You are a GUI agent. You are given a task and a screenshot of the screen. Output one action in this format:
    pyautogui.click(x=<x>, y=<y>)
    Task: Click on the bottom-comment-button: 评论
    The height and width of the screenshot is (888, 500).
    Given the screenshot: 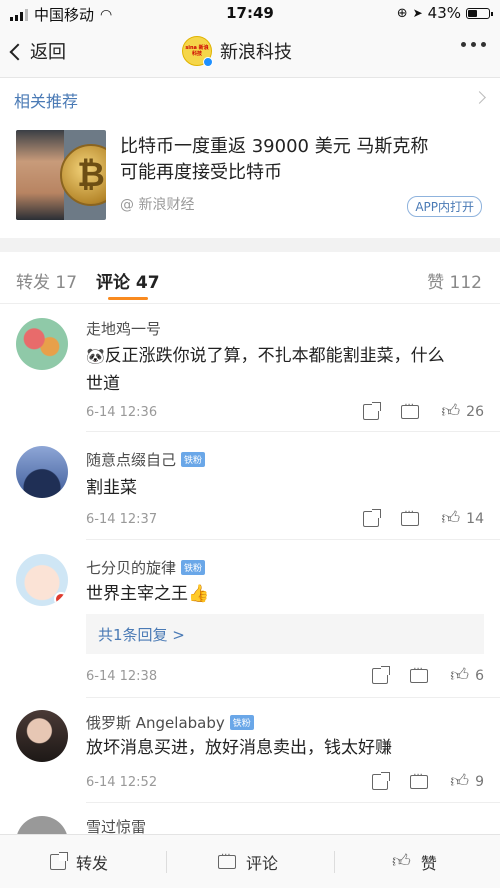 What is the action you would take?
    pyautogui.click(x=248, y=862)
    